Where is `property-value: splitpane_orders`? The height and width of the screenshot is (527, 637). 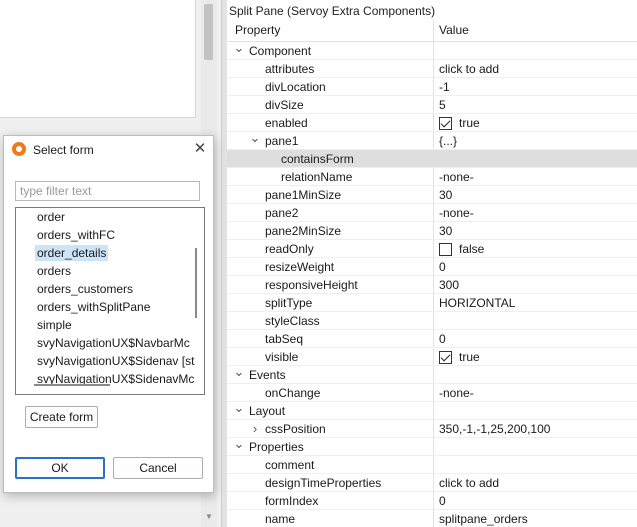
property-value: splitpane_orders is located at coordinates (483, 518).